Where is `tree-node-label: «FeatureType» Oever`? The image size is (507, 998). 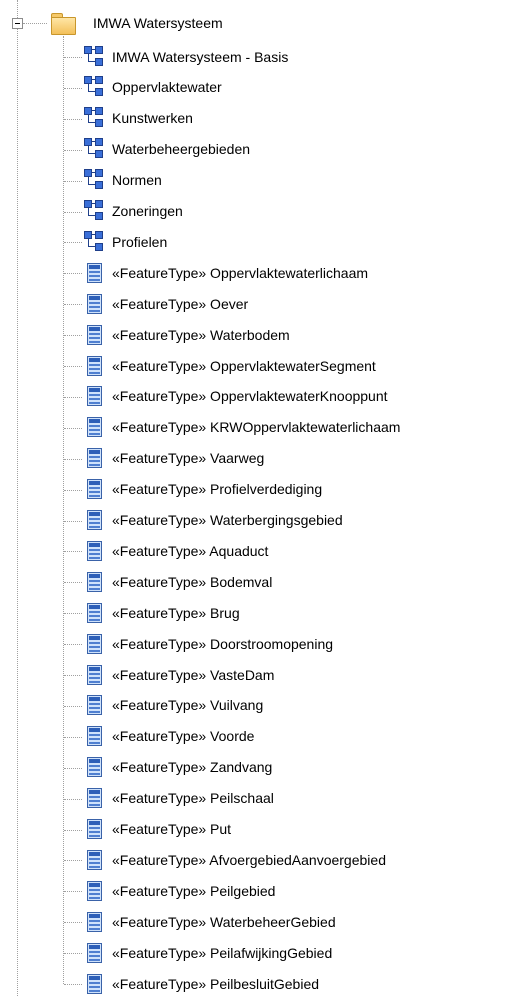
tree-node-label: «FeatureType» Oever is located at coordinates (180, 303).